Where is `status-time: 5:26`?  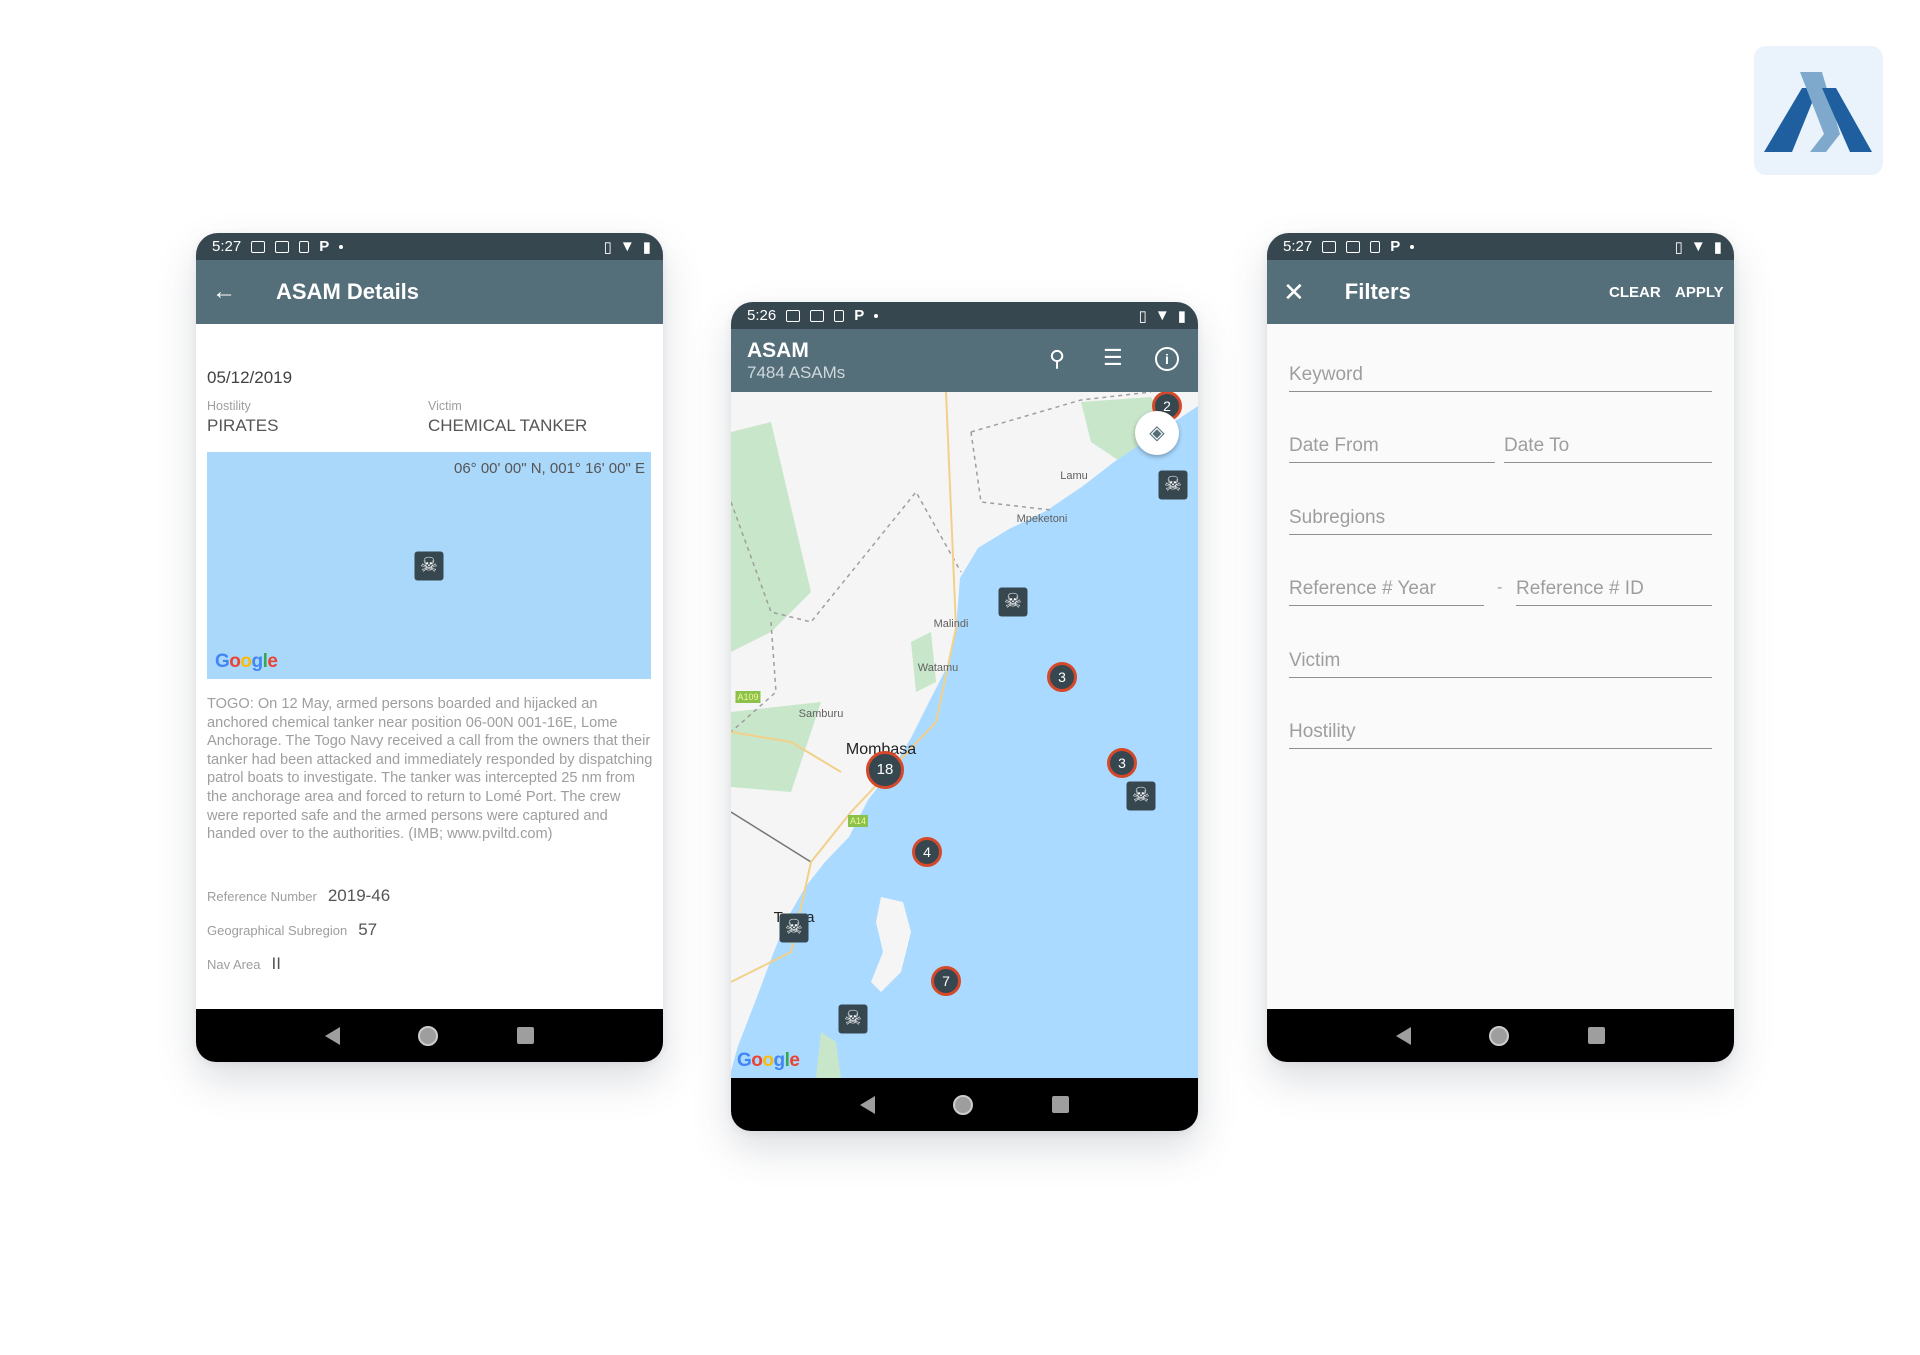
status-time: 5:26 is located at coordinates (762, 315).